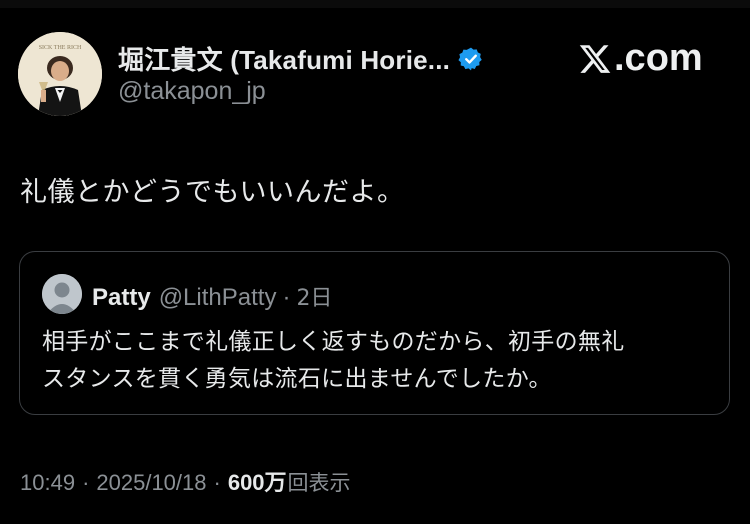  Describe the element at coordinates (257, 481) in the screenshot. I see `views-count: 600万` at that location.